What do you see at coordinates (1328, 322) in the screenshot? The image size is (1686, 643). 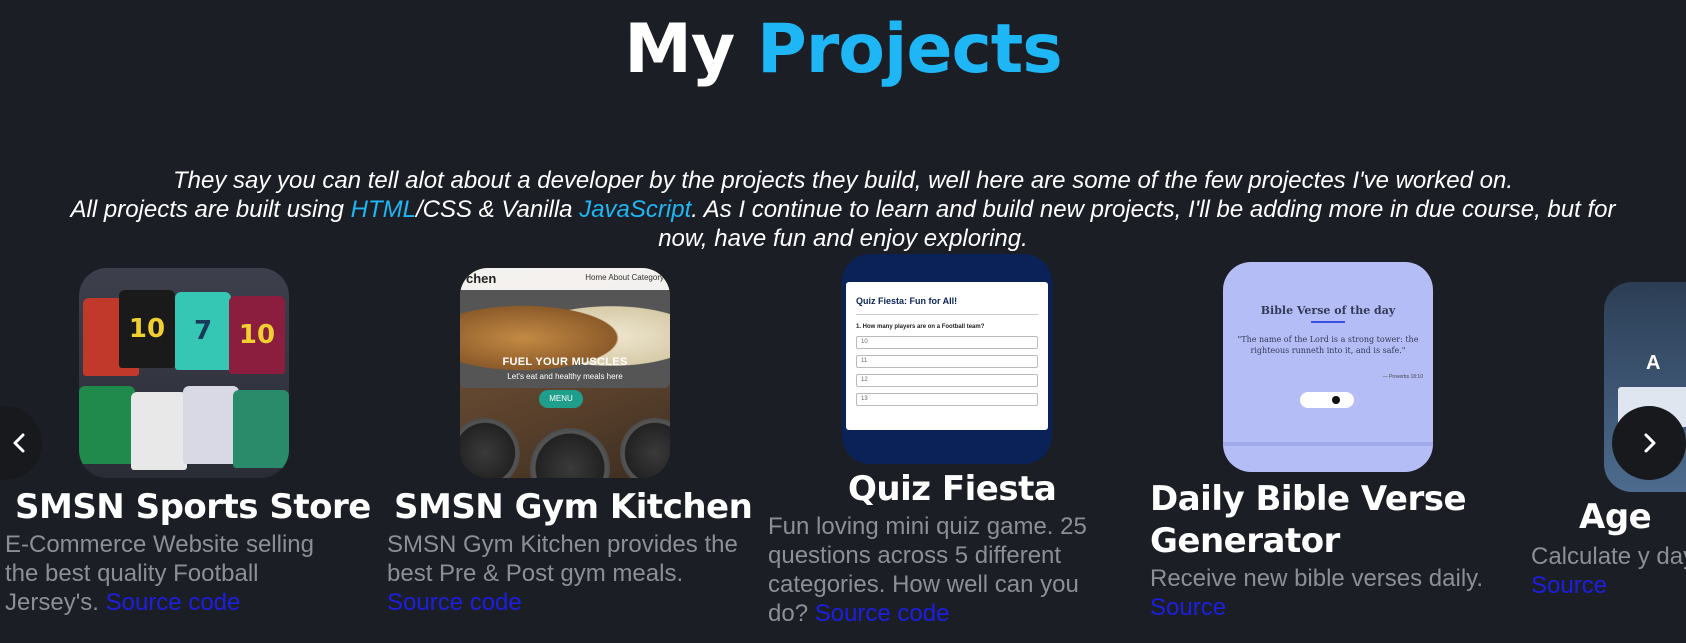 I see `title-underline` at bounding box center [1328, 322].